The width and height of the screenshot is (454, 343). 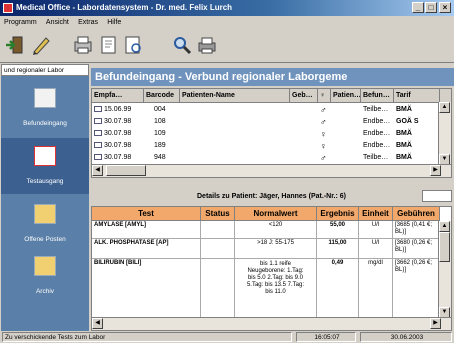 What do you see at coordinates (271, 170) in the screenshot?
I see `results-horizontal-scrollbar: ◀ ▶` at bounding box center [271, 170].